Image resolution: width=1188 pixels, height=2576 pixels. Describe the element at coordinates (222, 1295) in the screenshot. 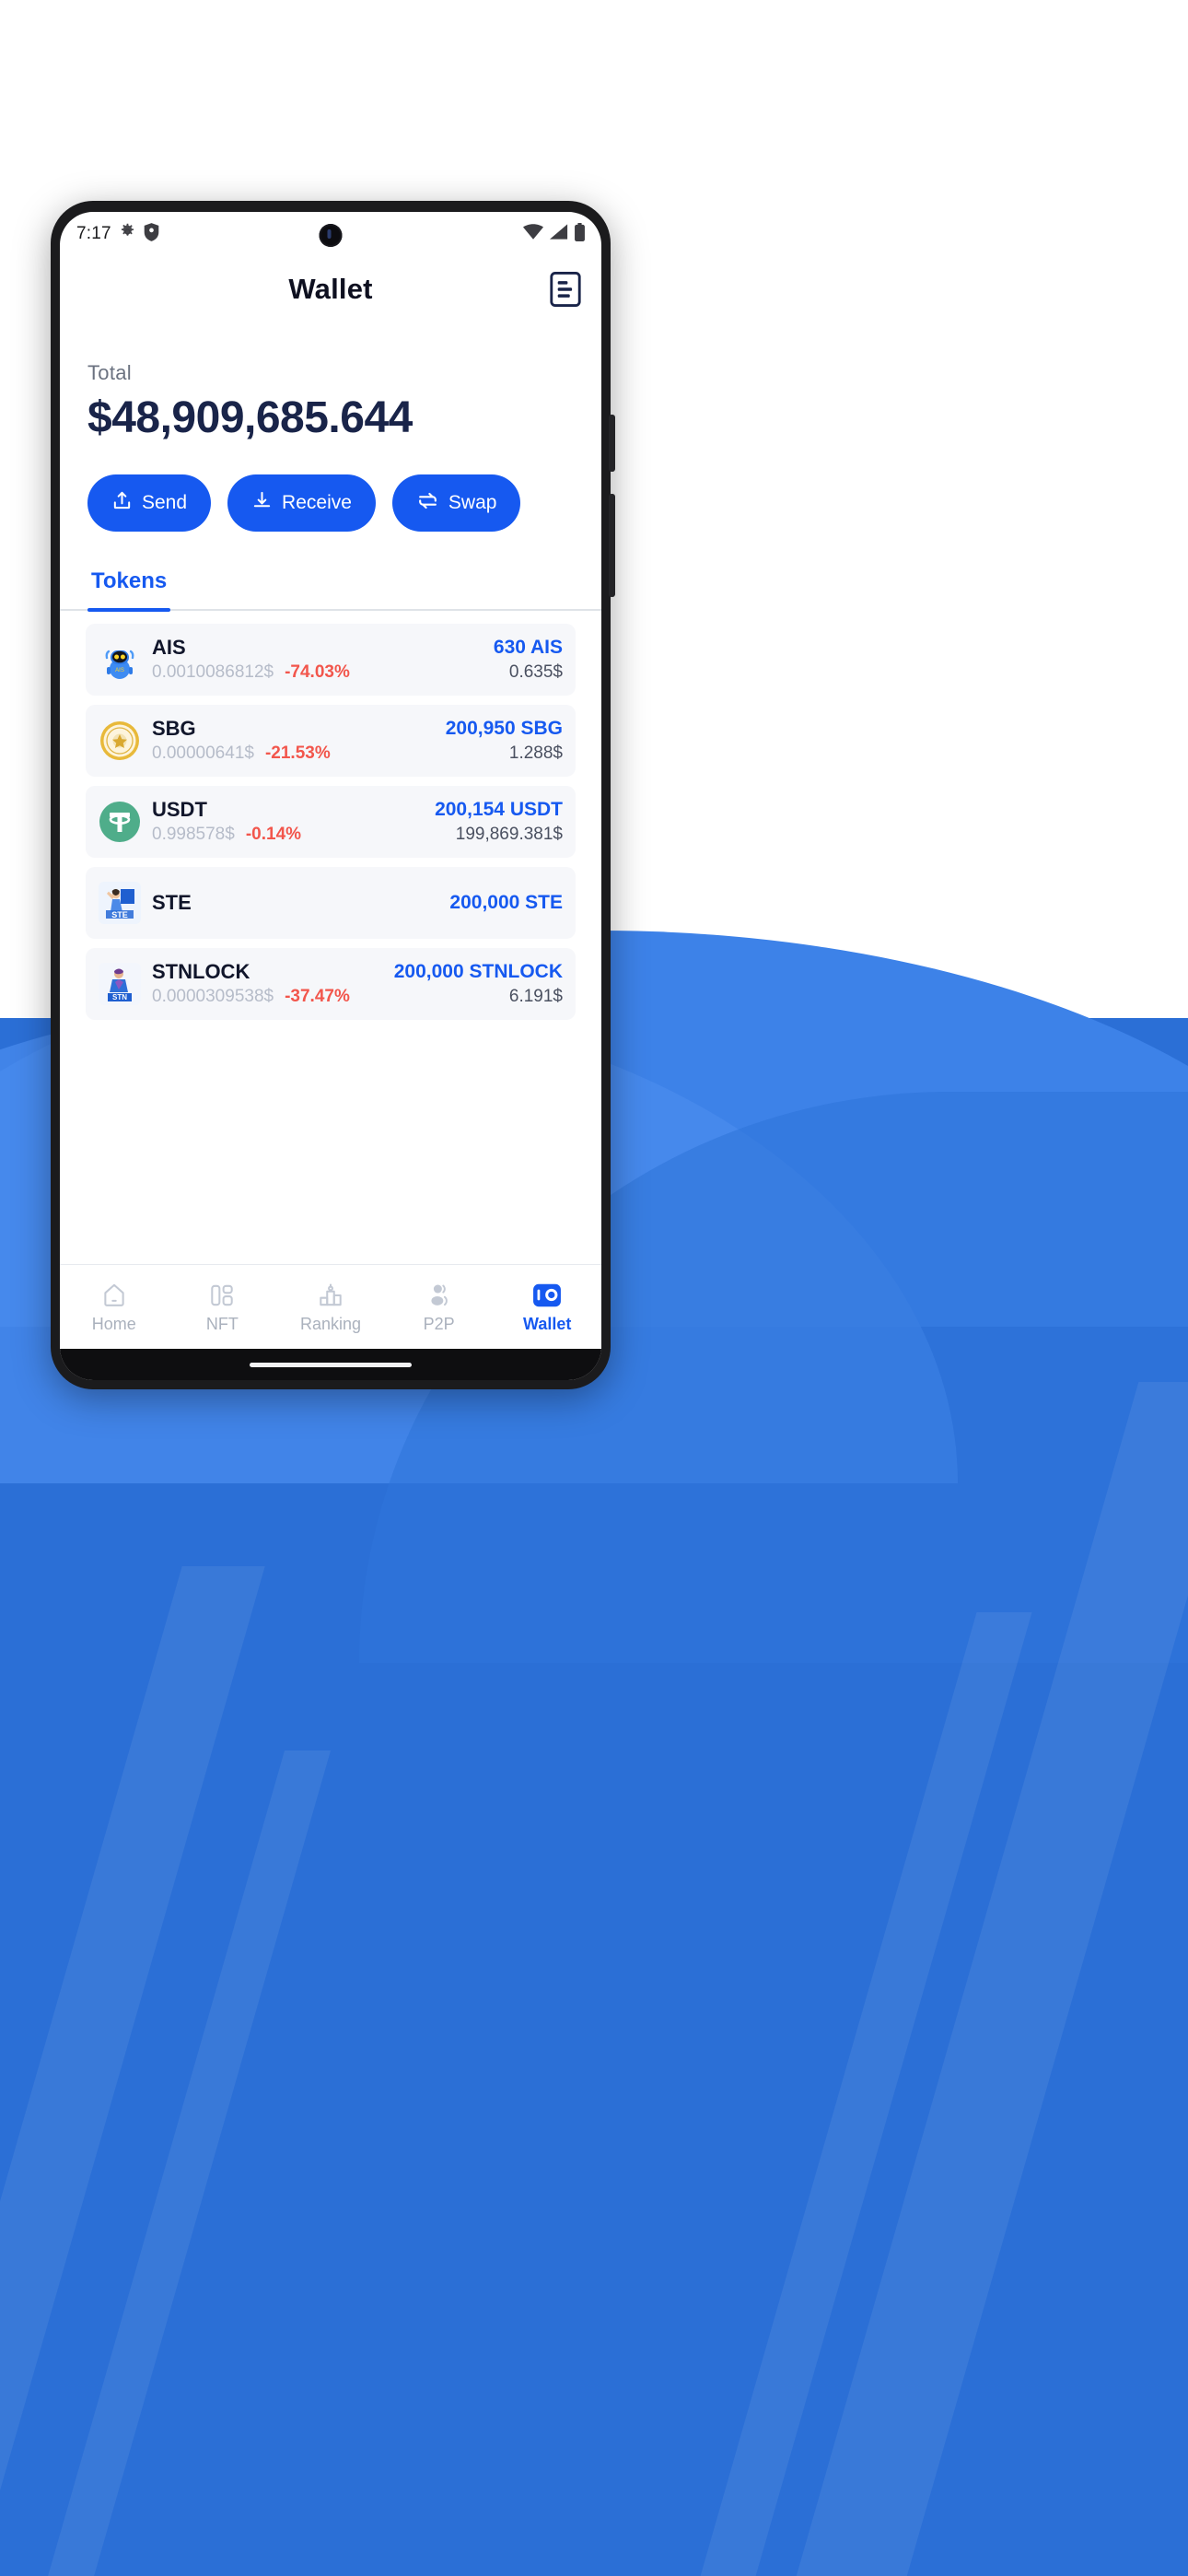

I see `nft-icon` at that location.